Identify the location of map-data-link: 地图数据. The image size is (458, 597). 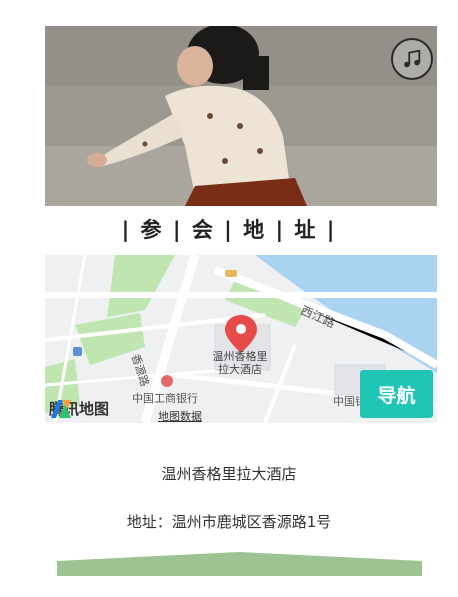
(180, 415).